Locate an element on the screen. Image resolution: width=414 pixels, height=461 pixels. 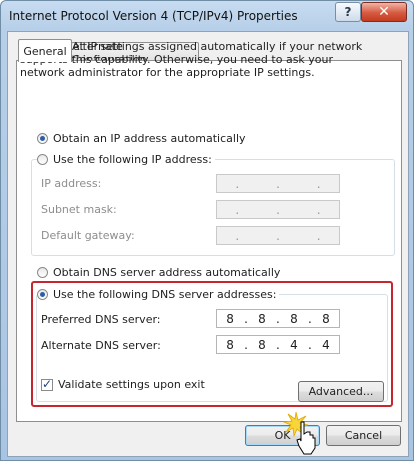
tab-general-label: General is located at coordinates (45, 51).